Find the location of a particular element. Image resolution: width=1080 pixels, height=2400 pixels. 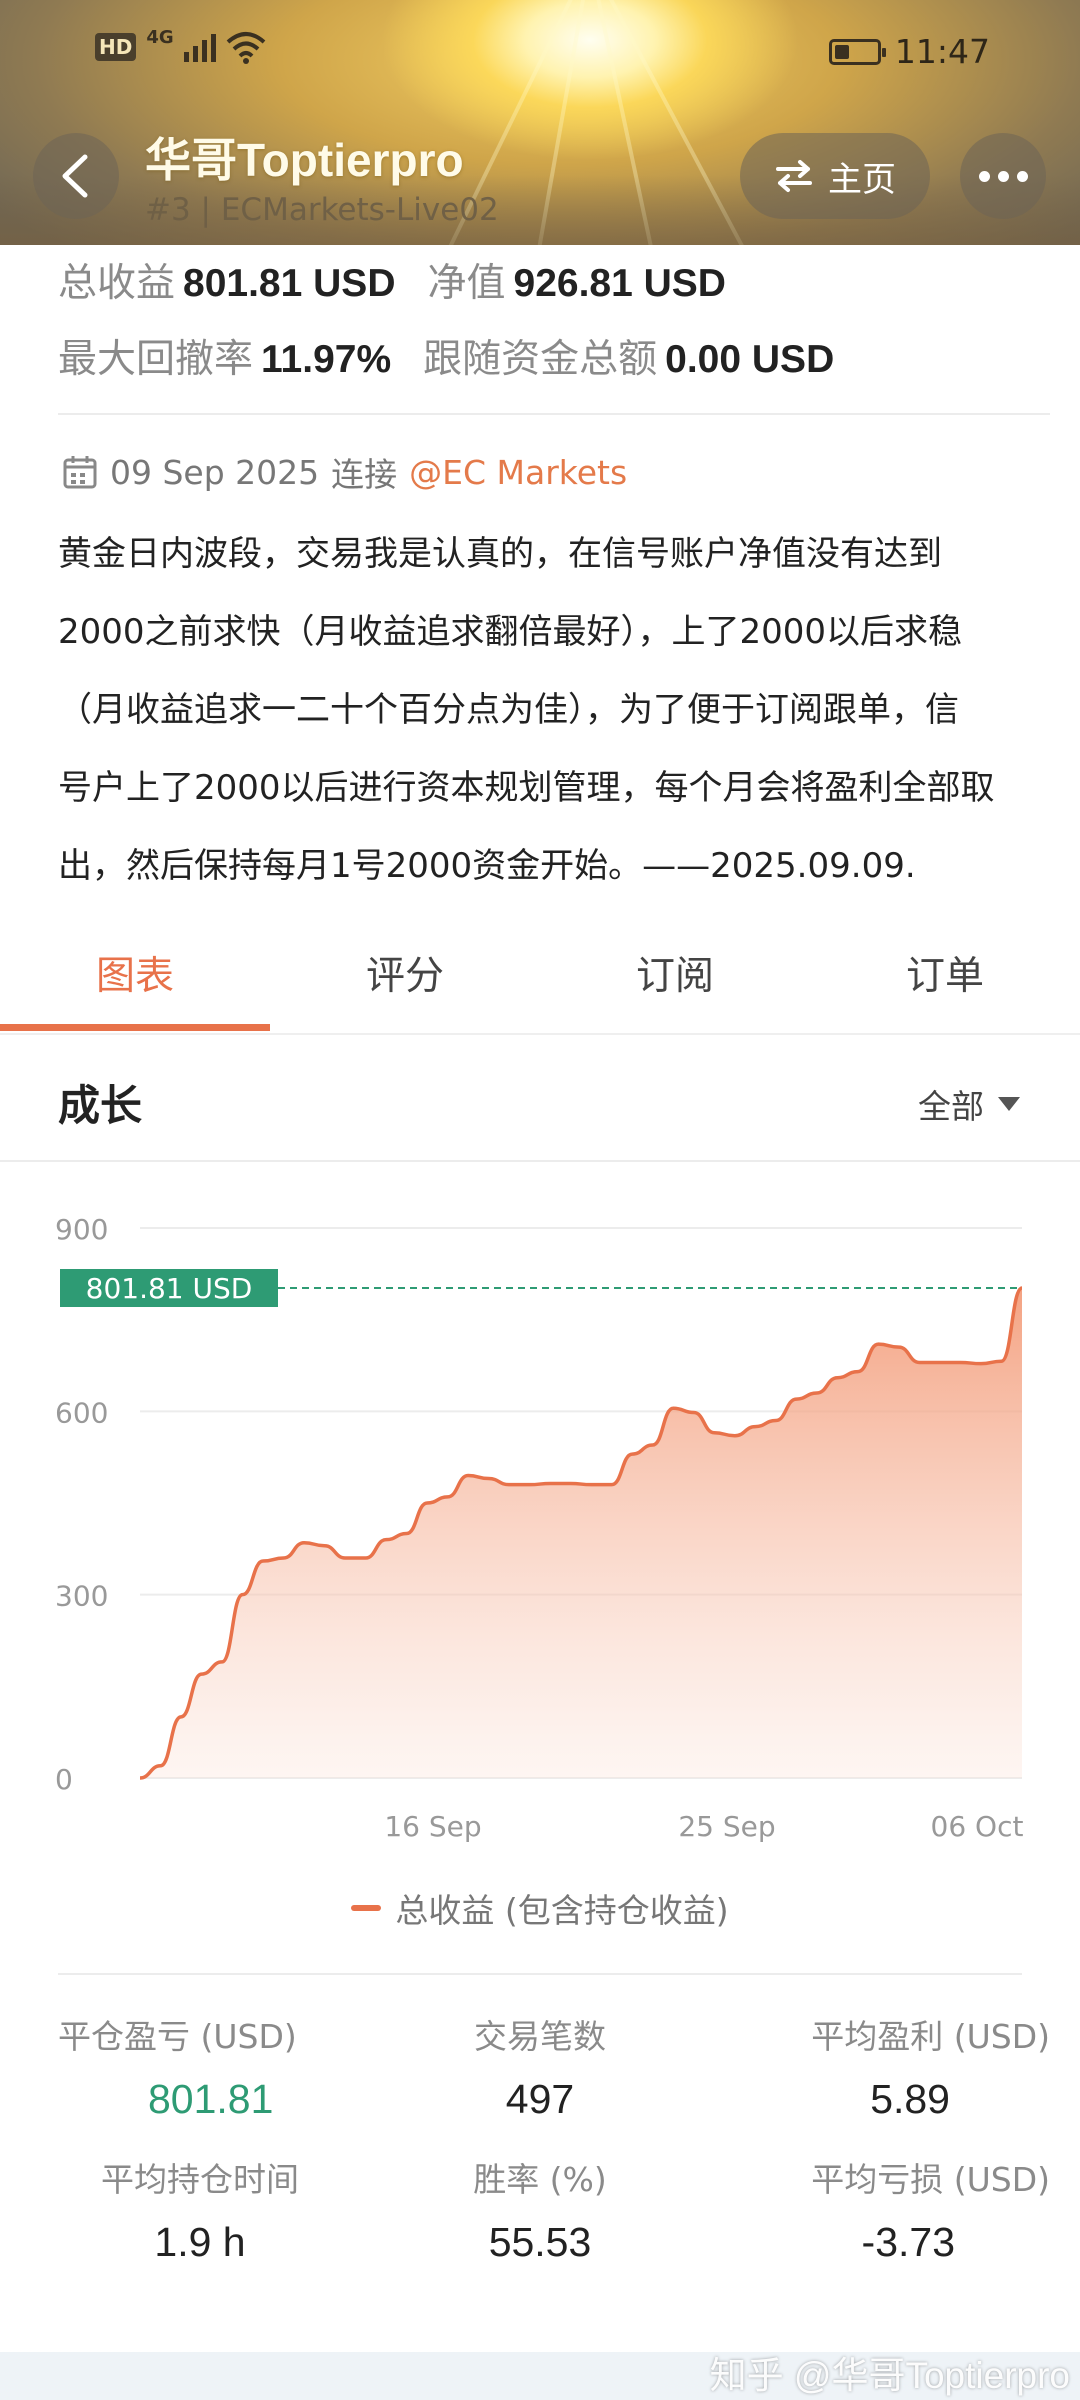

tab-subscribe: 订阅 is located at coordinates (675, 985).